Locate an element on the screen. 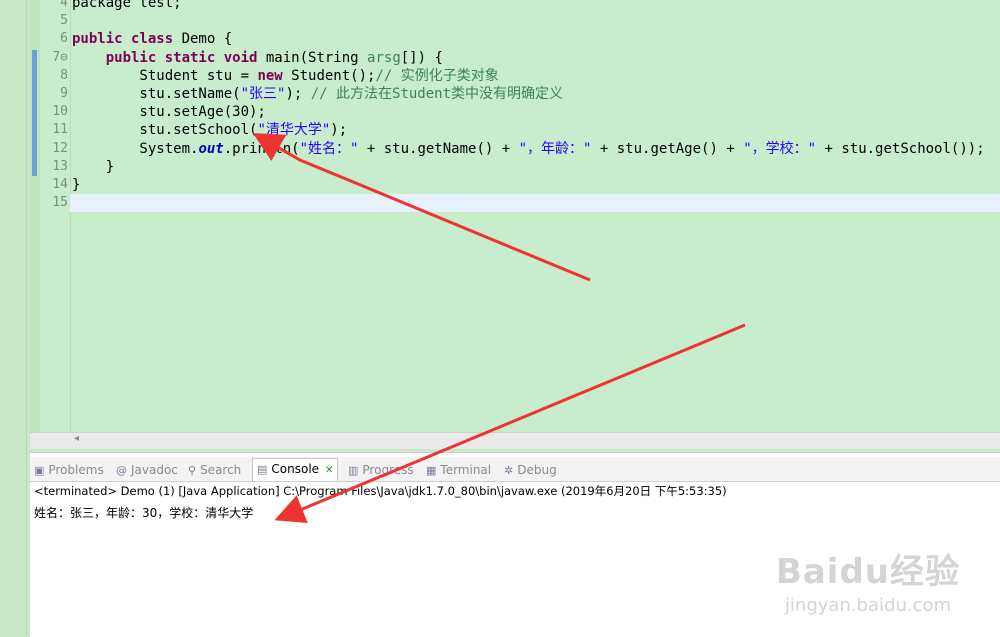 The height and width of the screenshot is (637, 1000). horizontal-scrollbar: ◂ is located at coordinates (515, 440).